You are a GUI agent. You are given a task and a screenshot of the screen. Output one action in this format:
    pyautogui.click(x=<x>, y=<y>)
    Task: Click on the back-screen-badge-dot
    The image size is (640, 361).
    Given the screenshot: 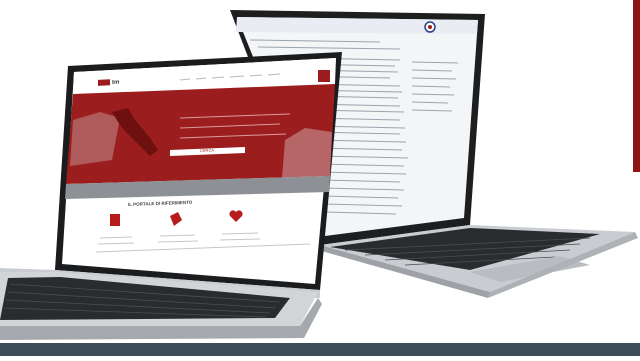 What is the action you would take?
    pyautogui.click(x=430, y=27)
    